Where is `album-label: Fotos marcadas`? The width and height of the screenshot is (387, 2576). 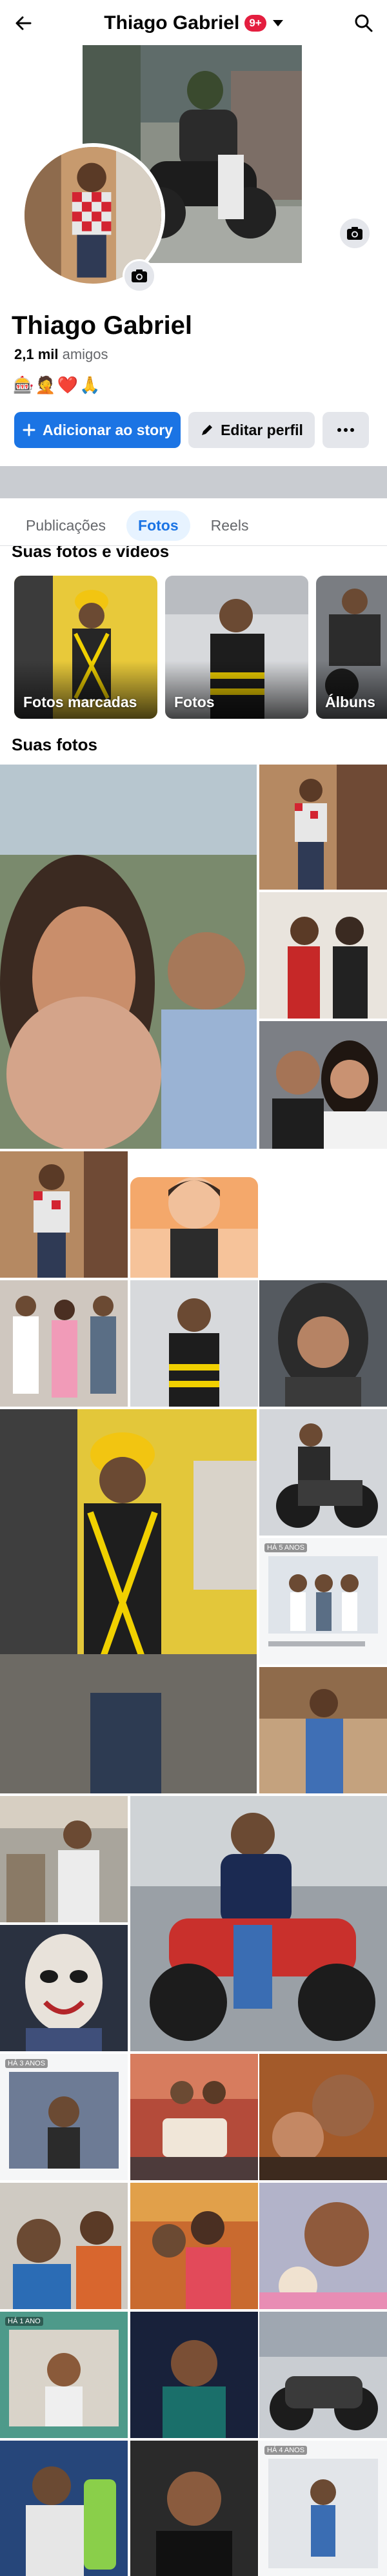
album-label: Fotos marcadas is located at coordinates (80, 702).